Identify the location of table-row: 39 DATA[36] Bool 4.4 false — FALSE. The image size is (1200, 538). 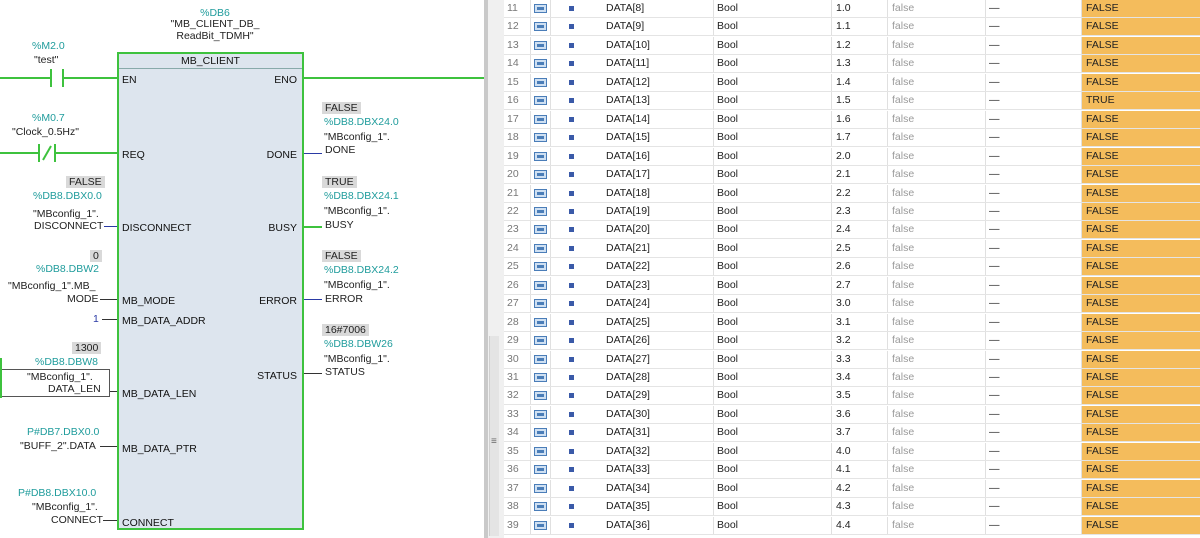
(852, 526).